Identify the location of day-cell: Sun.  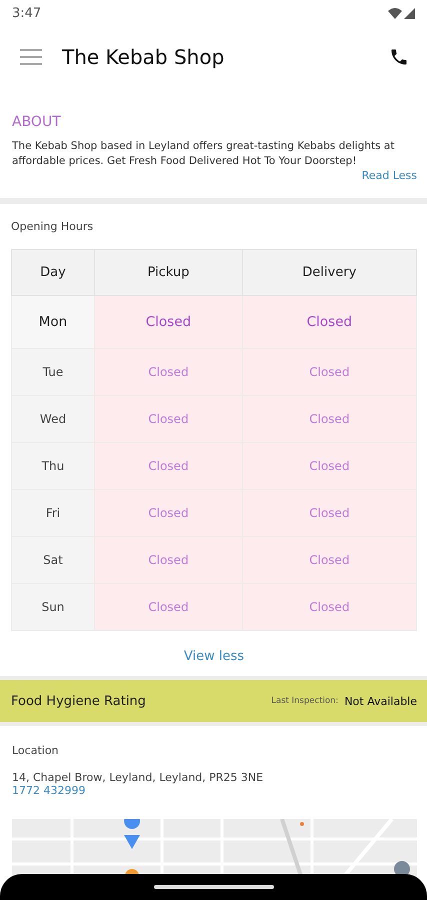
(53, 607).